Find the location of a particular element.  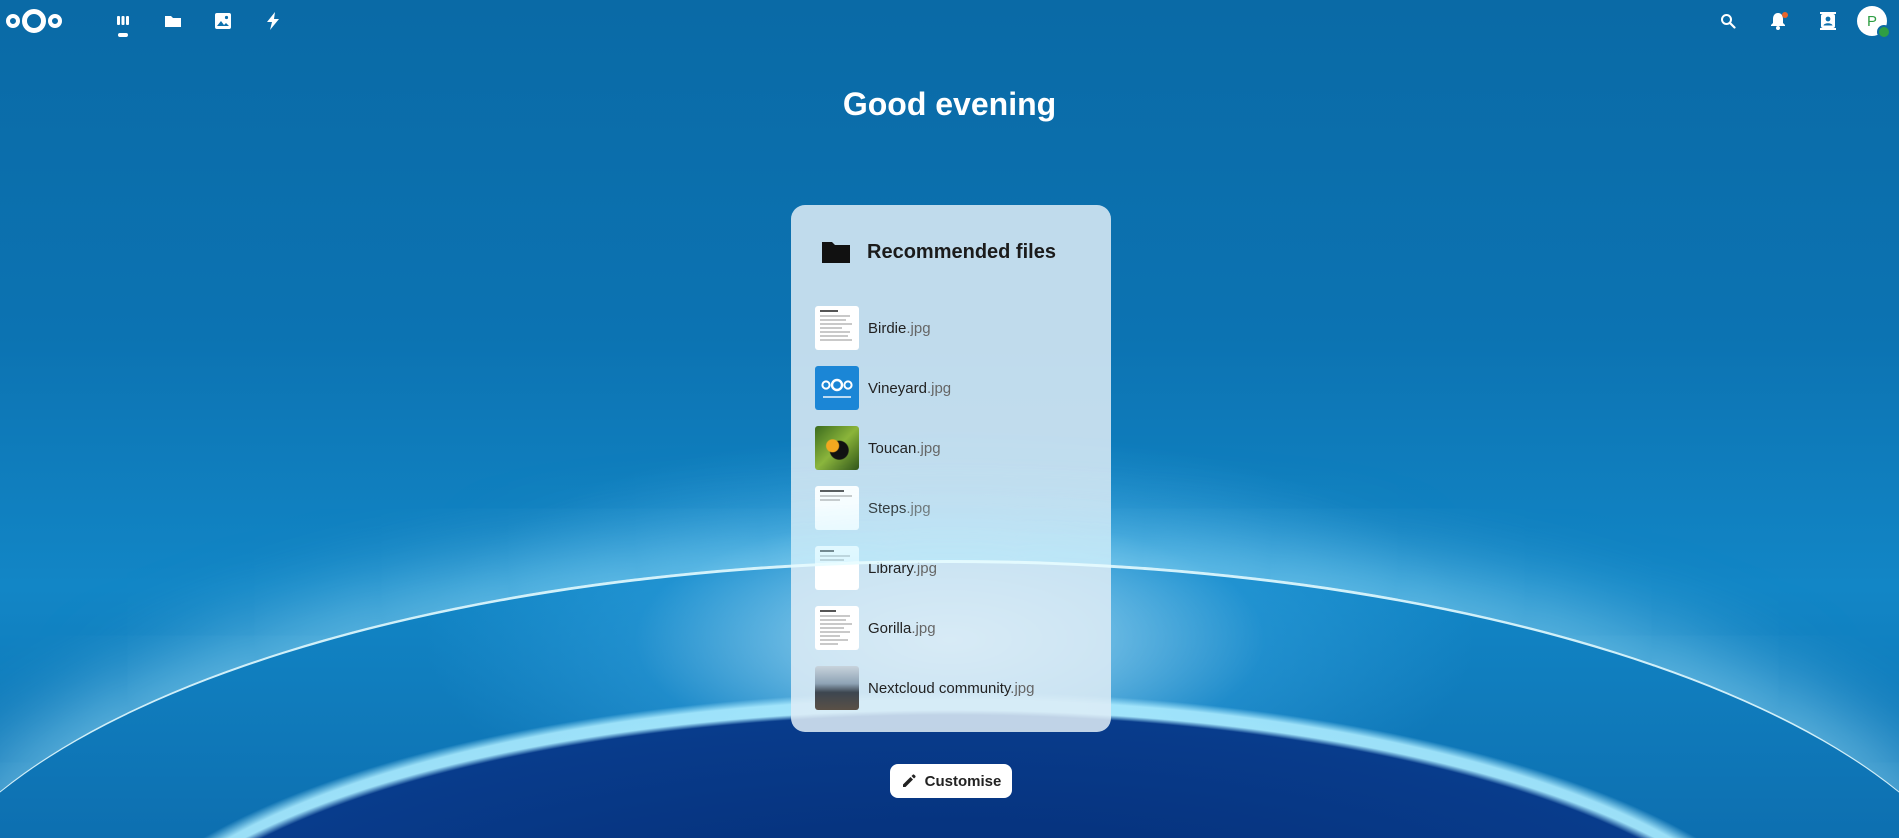

logo-ring-center is located at coordinates (34, 21).